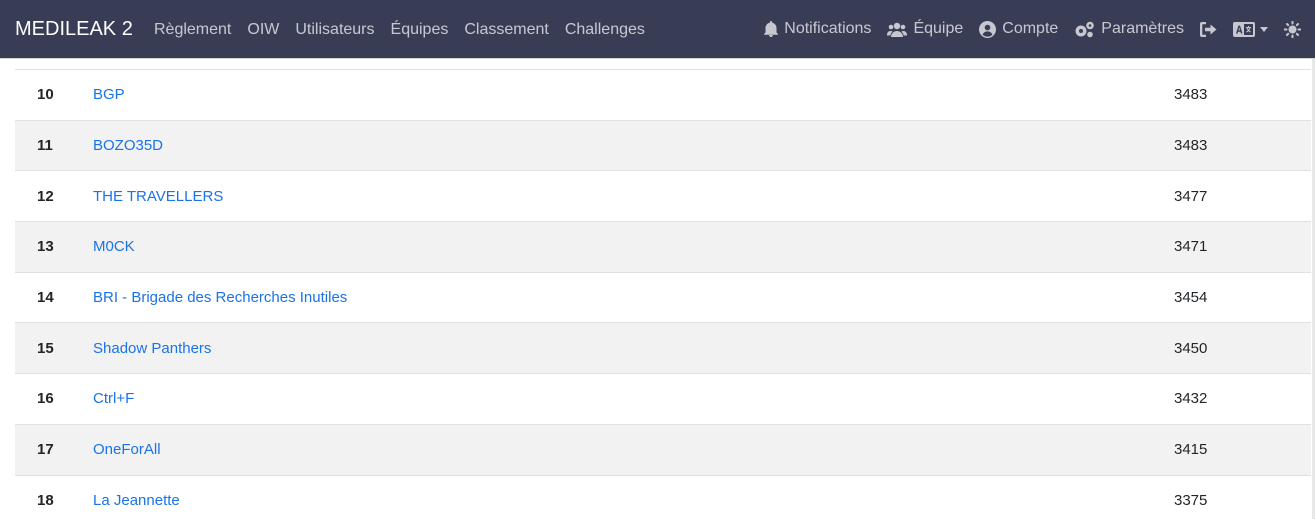  Describe the element at coordinates (54, 348) in the screenshot. I see `rank-cell: 15` at that location.